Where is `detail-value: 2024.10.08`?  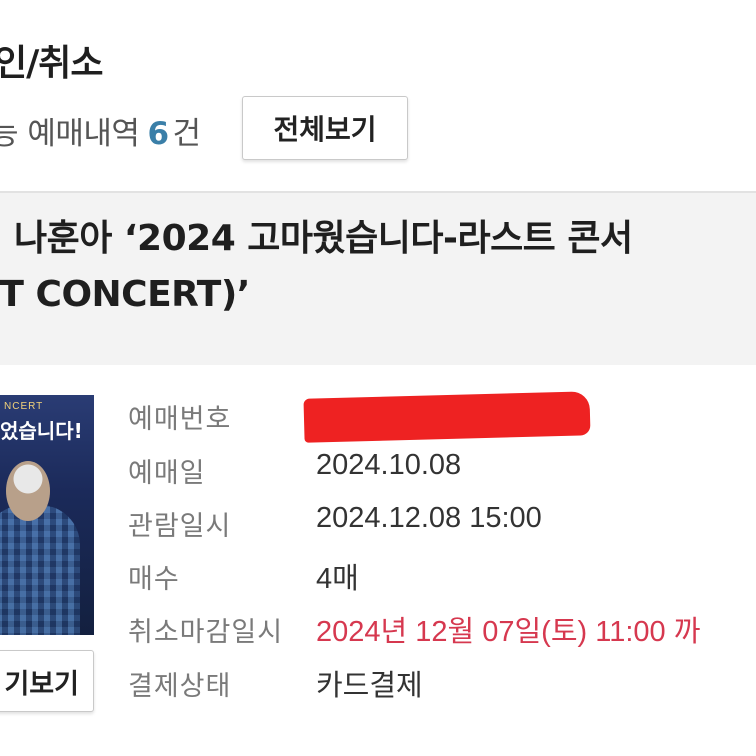
detail-value: 2024.10.08 is located at coordinates (389, 465).